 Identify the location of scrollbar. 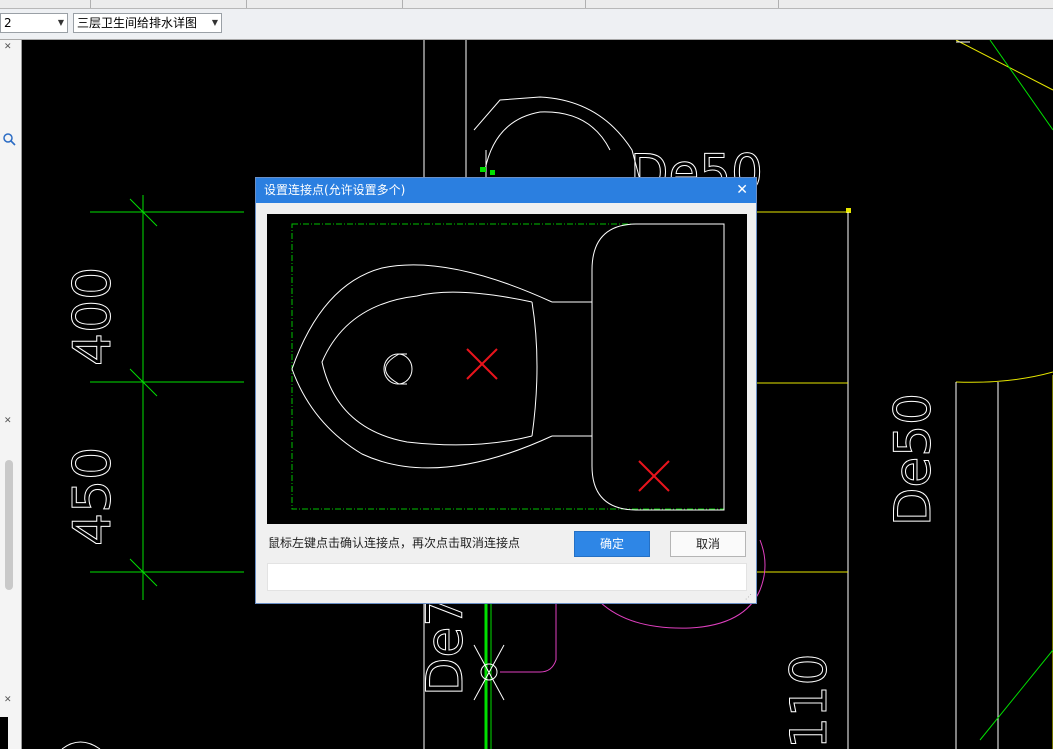
(9, 525).